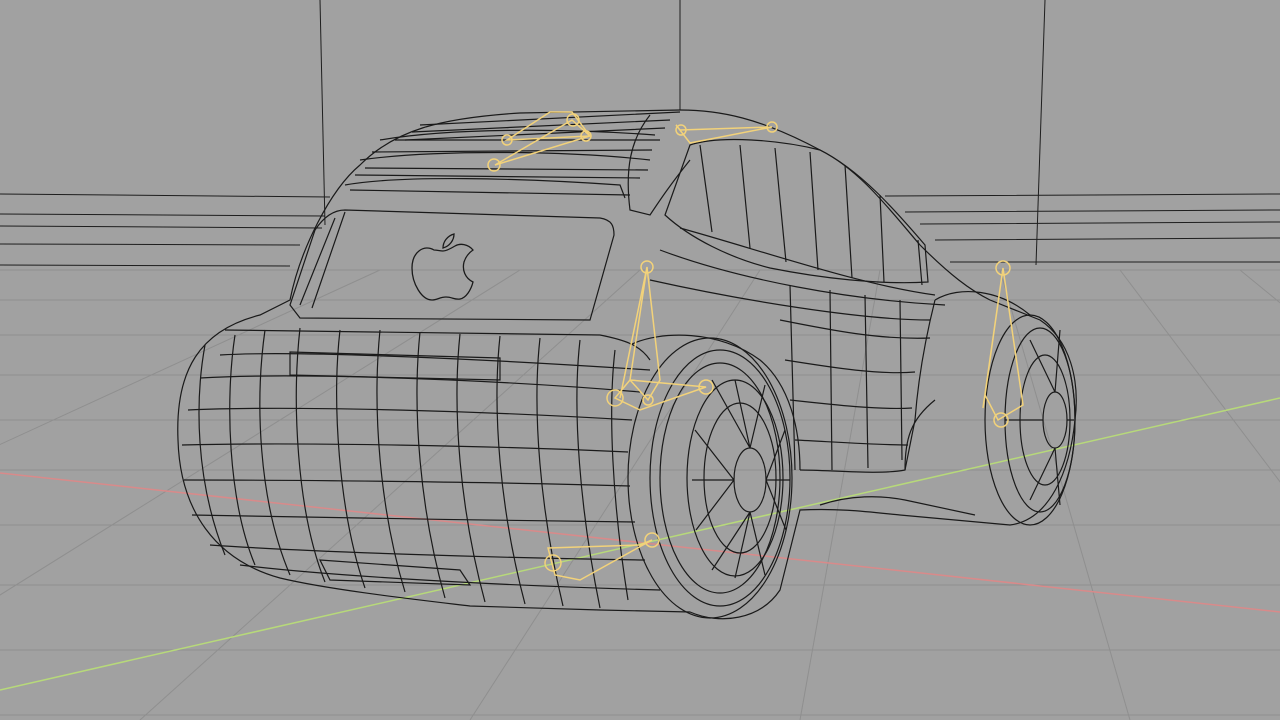 This screenshot has height=720, width=1280. I want to click on rear-wheel, so click(710, 478).